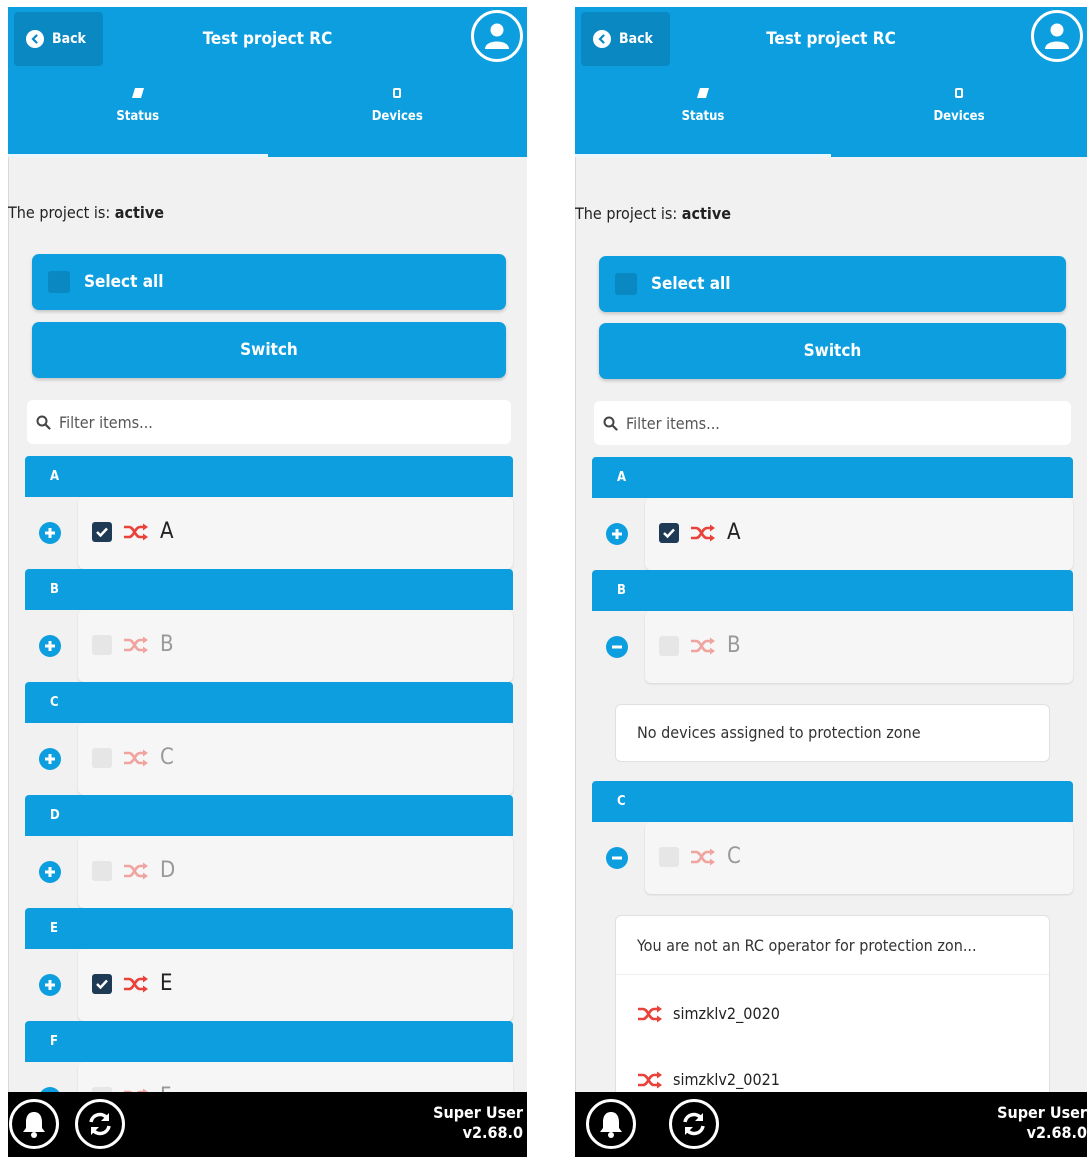 This screenshot has height=1157, width=1087. Describe the element at coordinates (167, 531) in the screenshot. I see `zone-name: A` at that location.